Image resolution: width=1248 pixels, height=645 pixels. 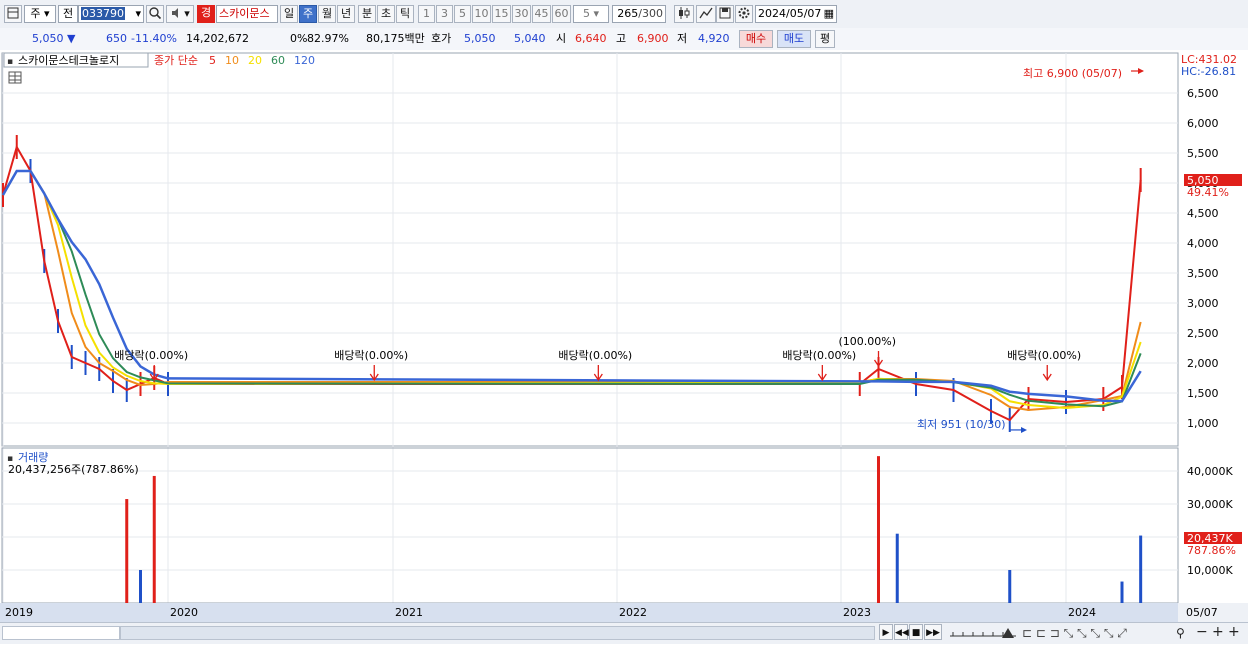 What do you see at coordinates (13, 14) in the screenshot?
I see `layout-icon` at bounding box center [13, 14].